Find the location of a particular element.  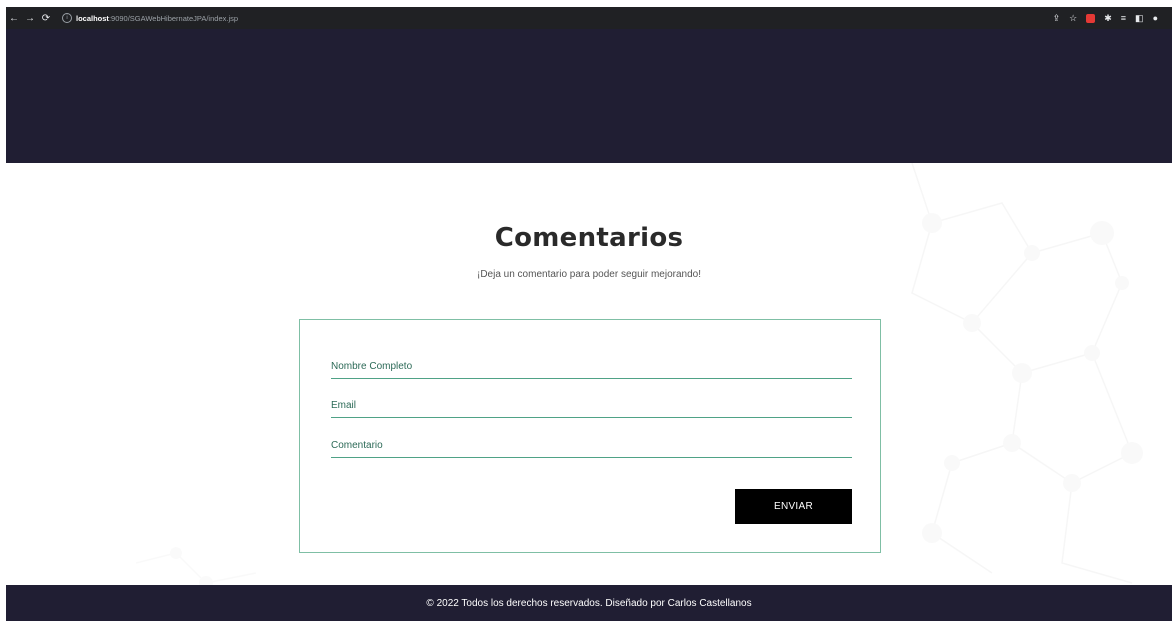

sidepanel-icon: ◧ is located at coordinates (1139, 18).